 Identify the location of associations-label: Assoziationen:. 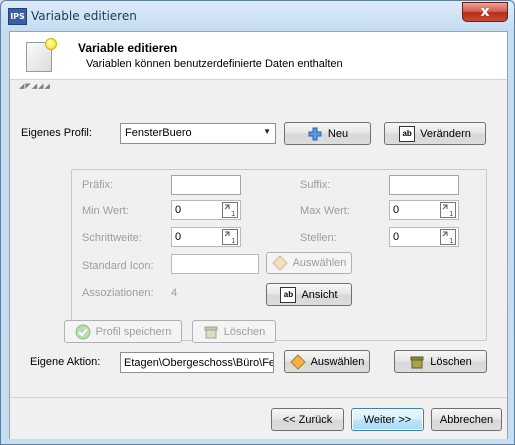
(118, 293).